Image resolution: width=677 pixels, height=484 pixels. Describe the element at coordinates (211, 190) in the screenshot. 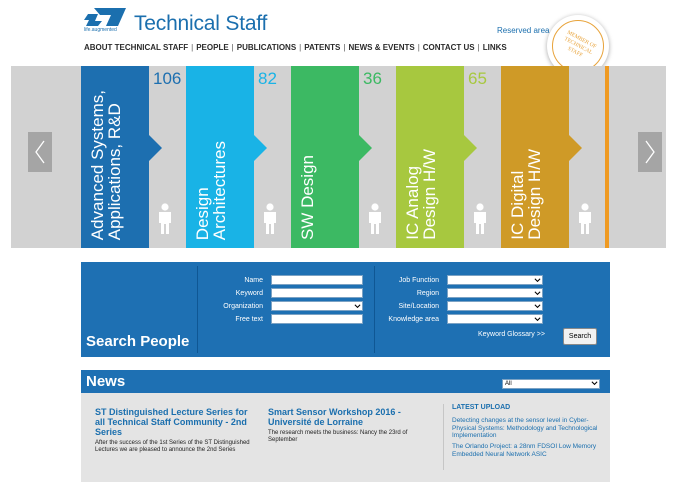

I see `category-label: Design Architectures` at that location.